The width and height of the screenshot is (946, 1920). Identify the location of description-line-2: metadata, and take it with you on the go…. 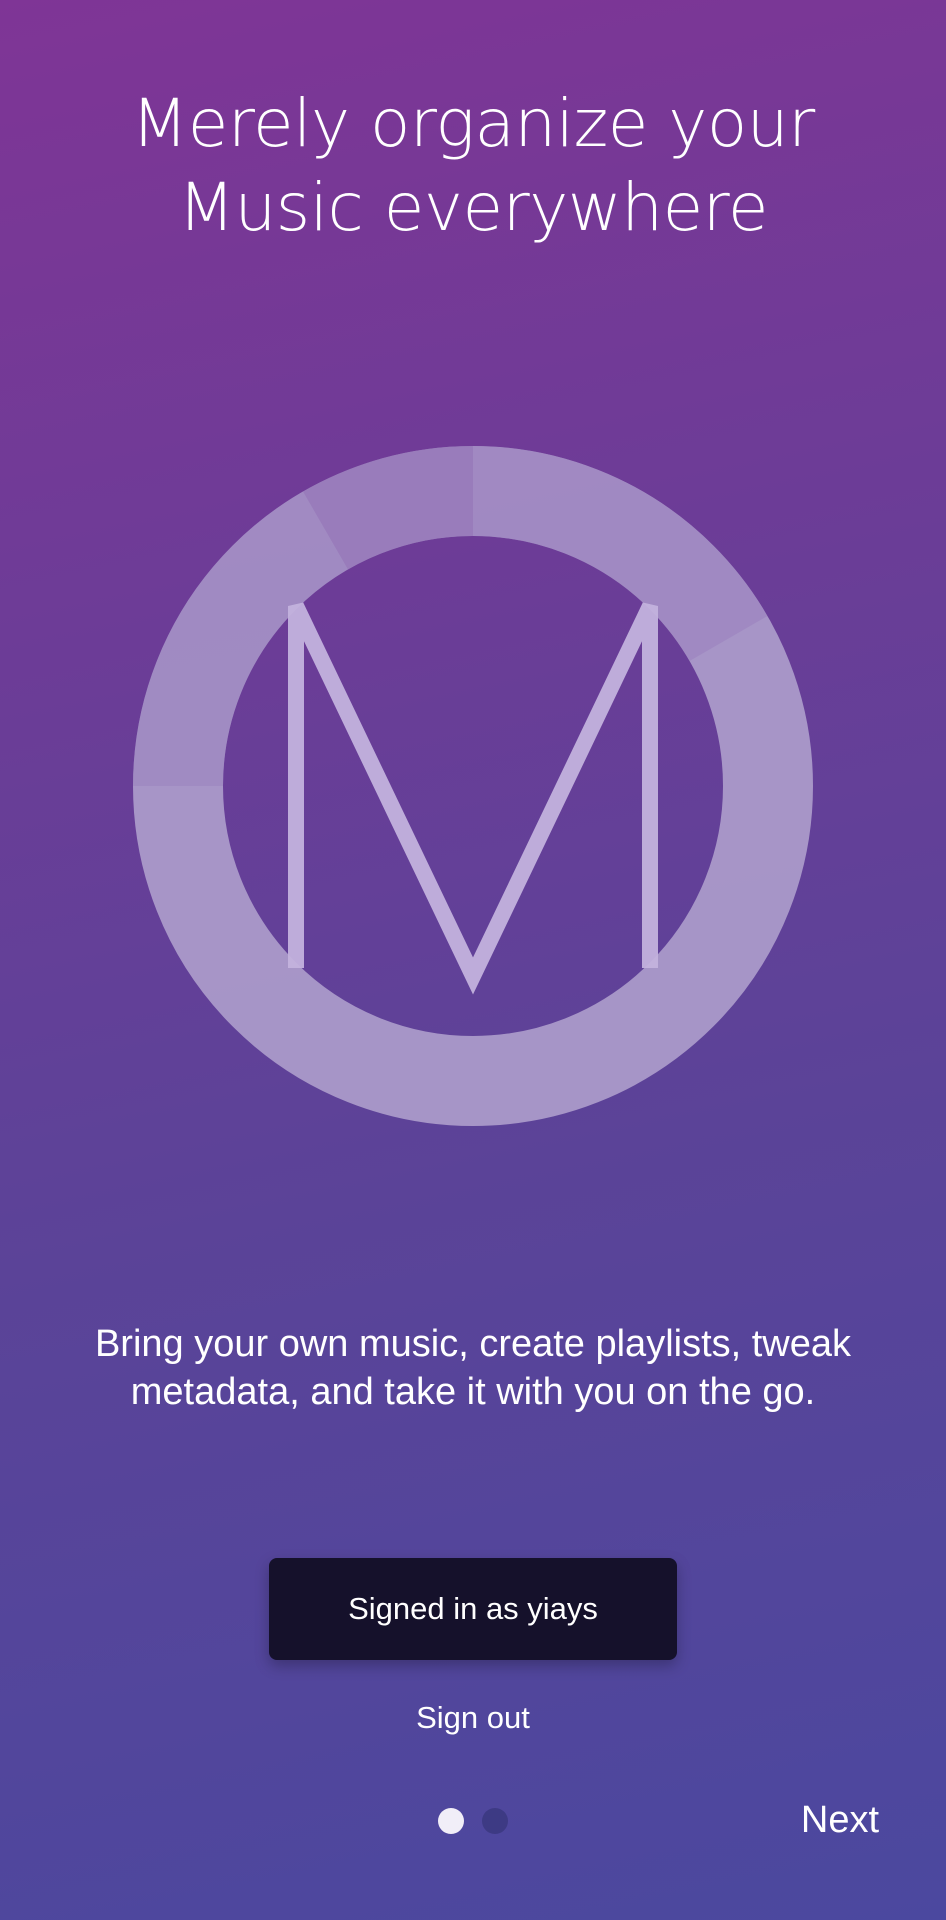
(473, 1392).